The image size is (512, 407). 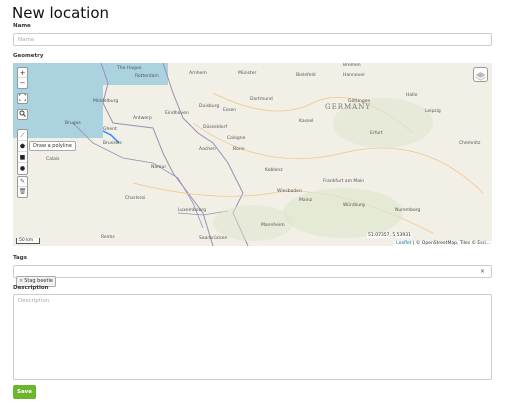 I want to click on city-label: Kassel, so click(x=306, y=121).